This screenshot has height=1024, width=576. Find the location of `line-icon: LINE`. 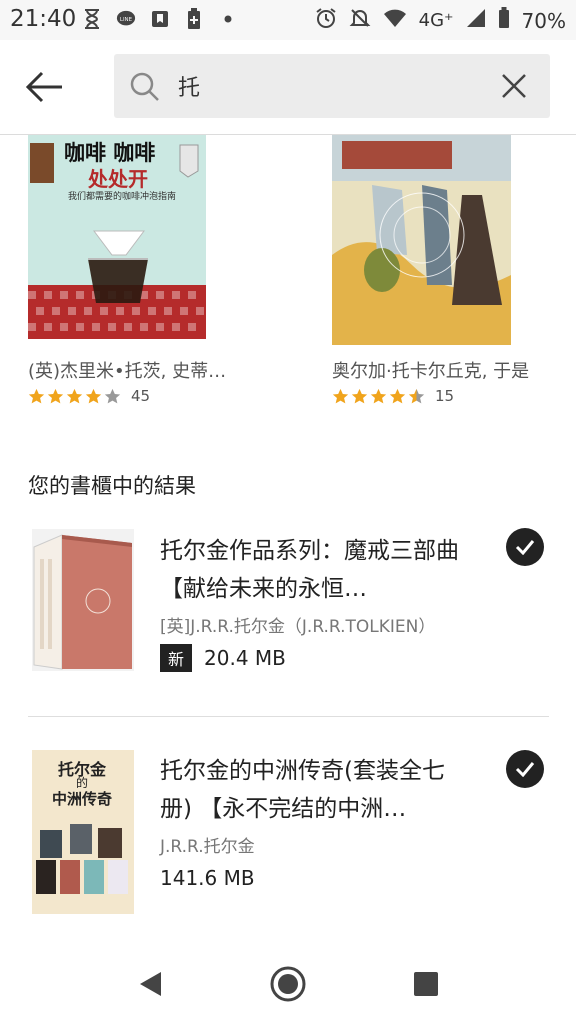

line-icon: LINE is located at coordinates (126, 19).